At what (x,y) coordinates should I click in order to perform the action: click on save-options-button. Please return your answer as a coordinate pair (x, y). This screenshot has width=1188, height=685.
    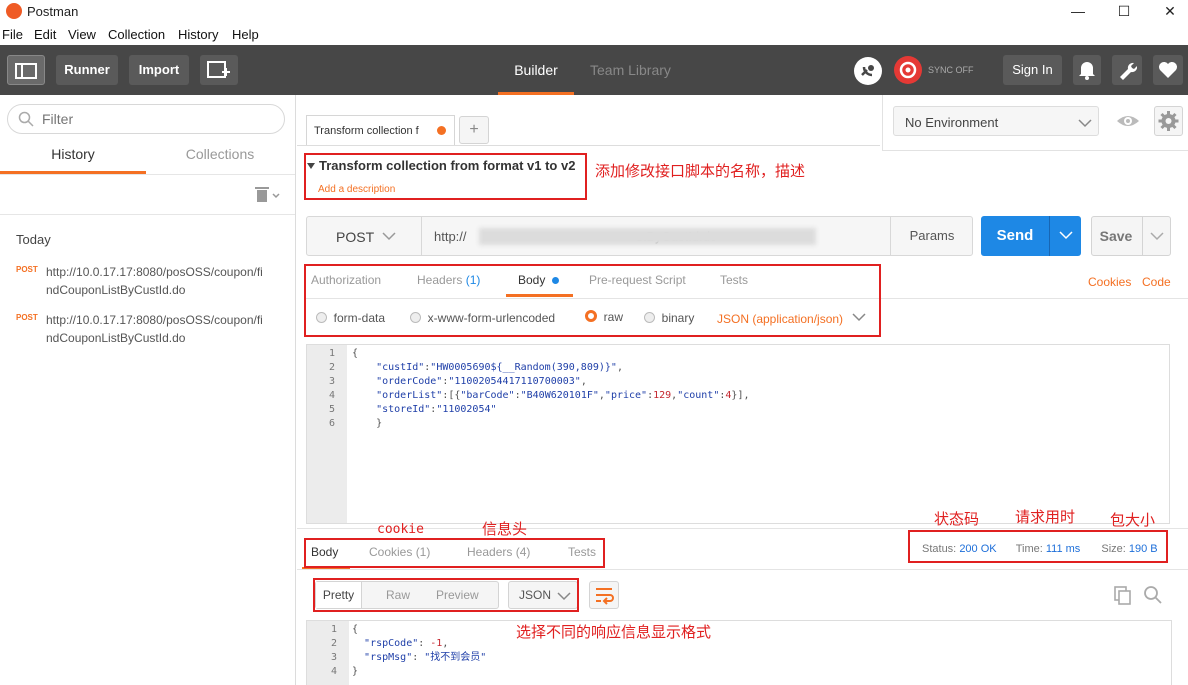
    Looking at the image, I should click on (1156, 236).